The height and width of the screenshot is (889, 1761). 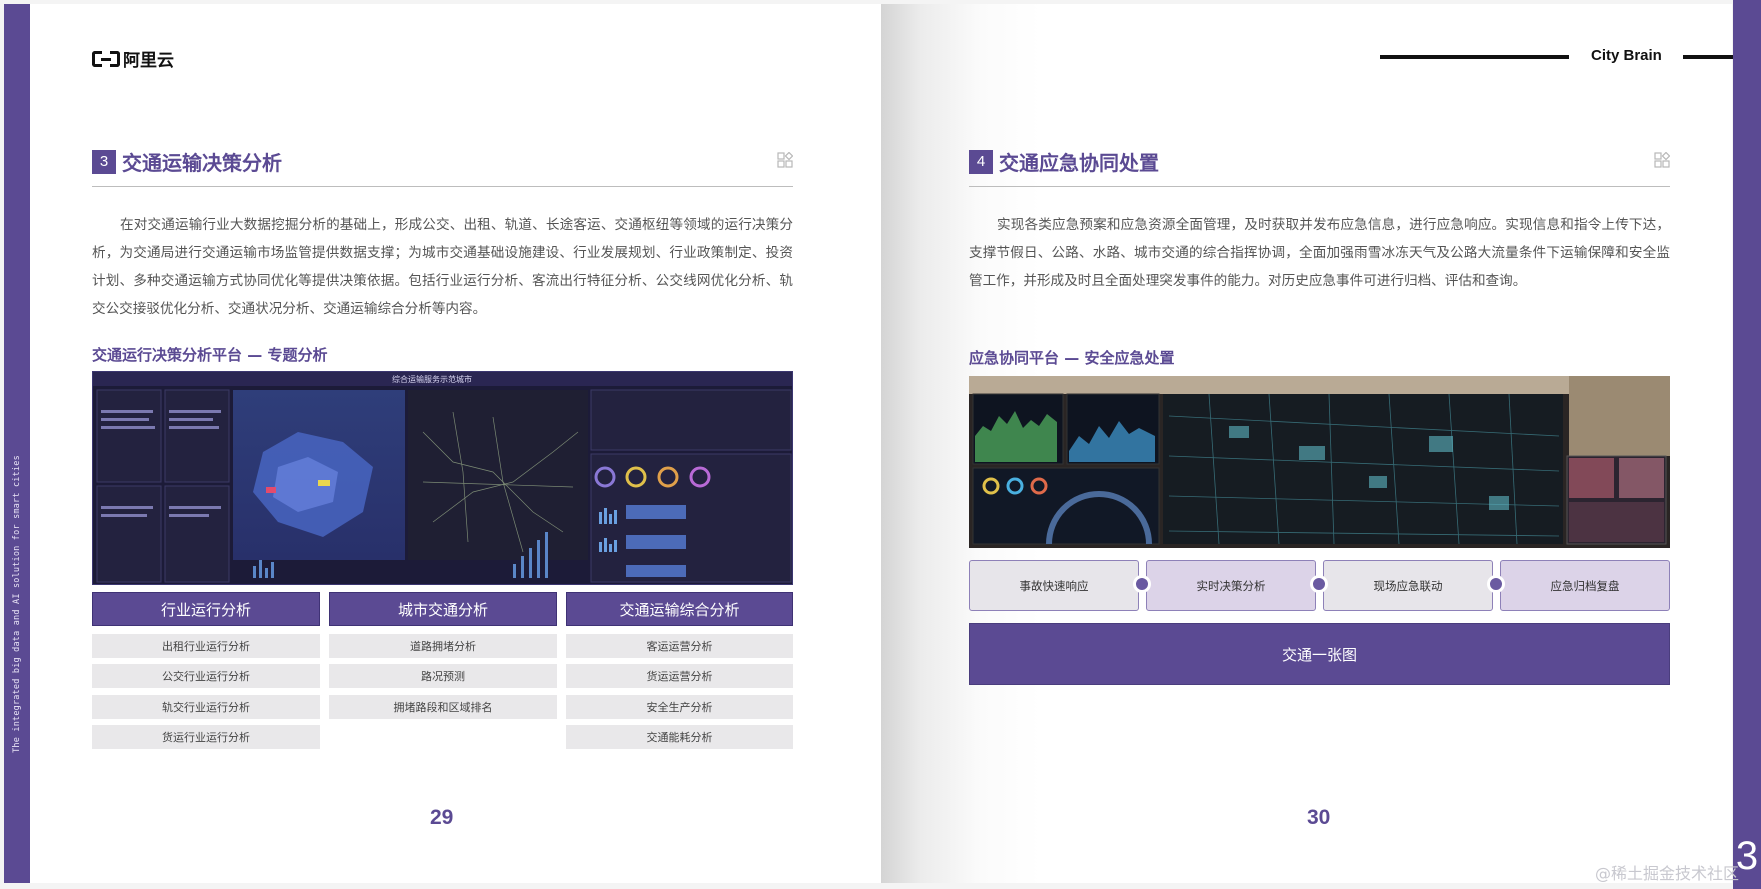 What do you see at coordinates (1319, 817) in the screenshot?
I see `page-number-right: 30` at bounding box center [1319, 817].